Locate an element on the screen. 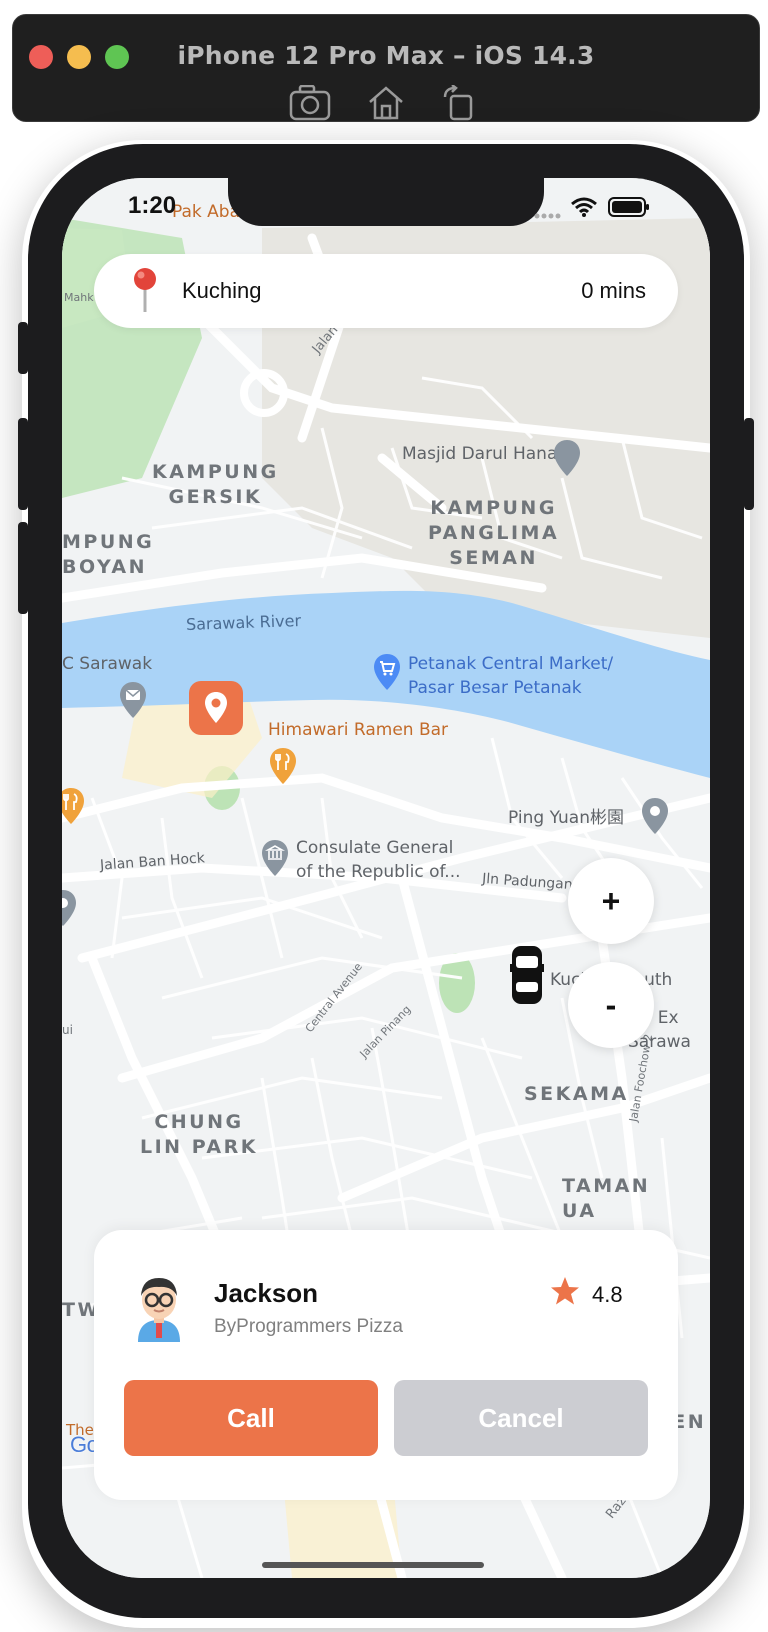  volume-up-button is located at coordinates (23, 464).